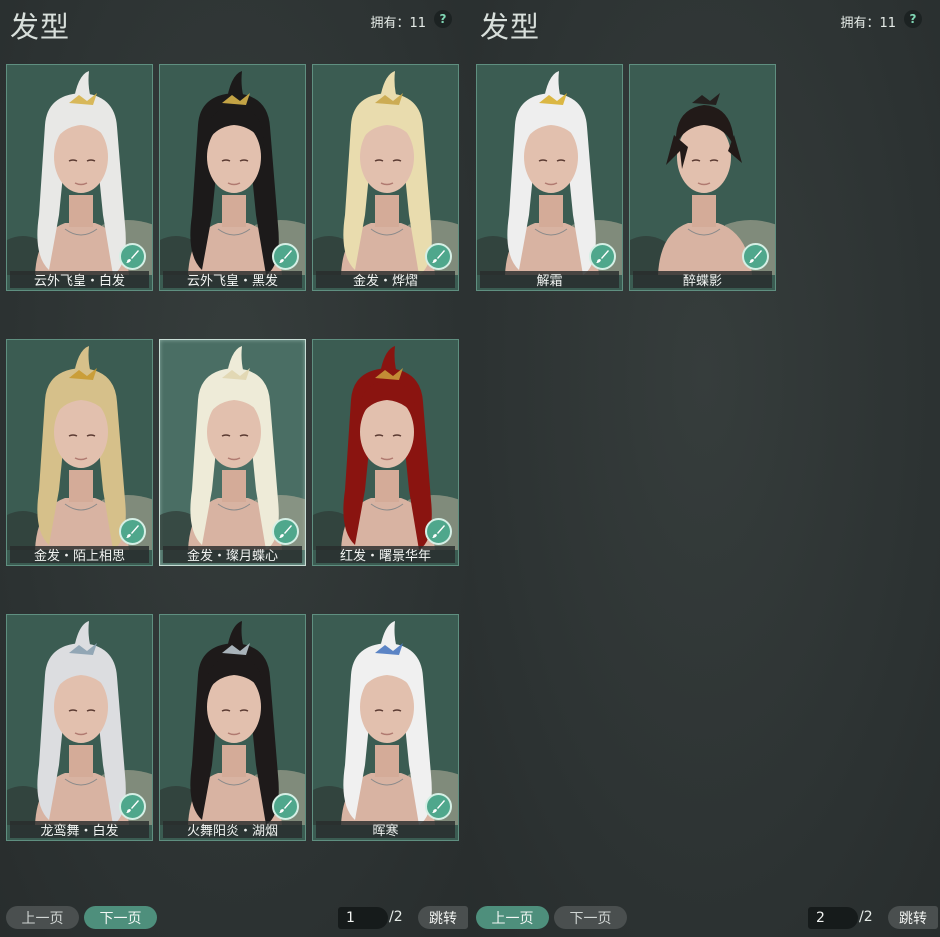 The image size is (940, 937). What do you see at coordinates (232, 830) in the screenshot?
I see `hair-card-name: 火舞阳炎・湖烟` at bounding box center [232, 830].